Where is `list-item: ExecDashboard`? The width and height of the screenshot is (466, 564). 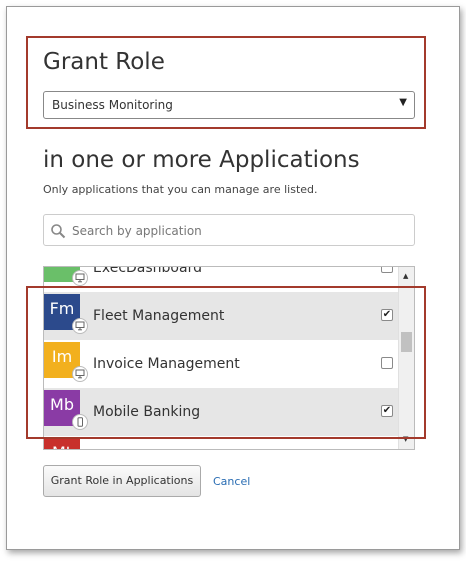 list-item: ExecDashboard is located at coordinates (221, 279).